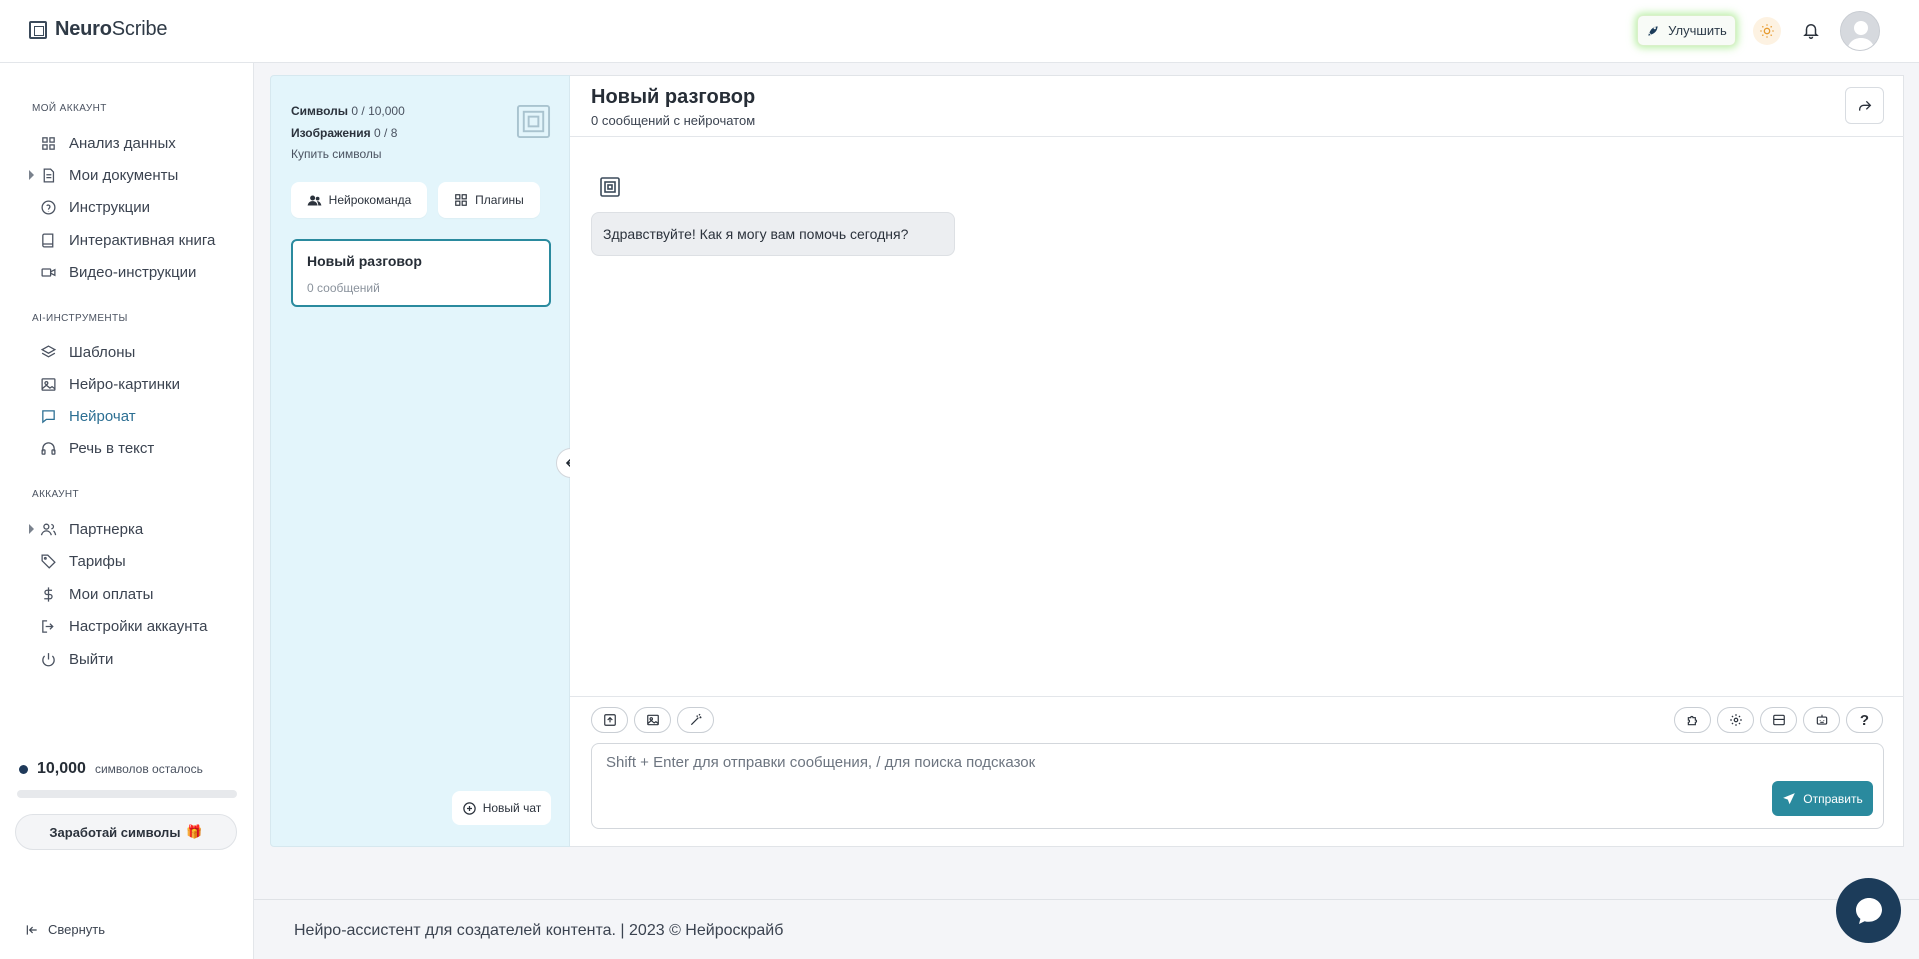  I want to click on chat-icon, so click(48, 416).